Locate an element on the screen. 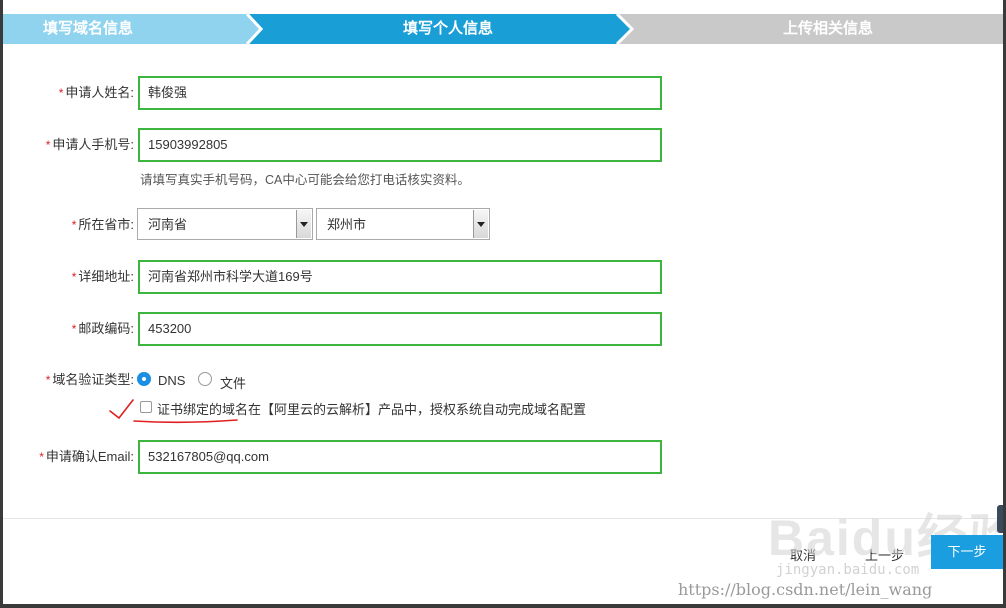 The image size is (1006, 608). form-row-verify-type: * 域名验证类型: DNS 文件 is located at coordinates (503, 380).